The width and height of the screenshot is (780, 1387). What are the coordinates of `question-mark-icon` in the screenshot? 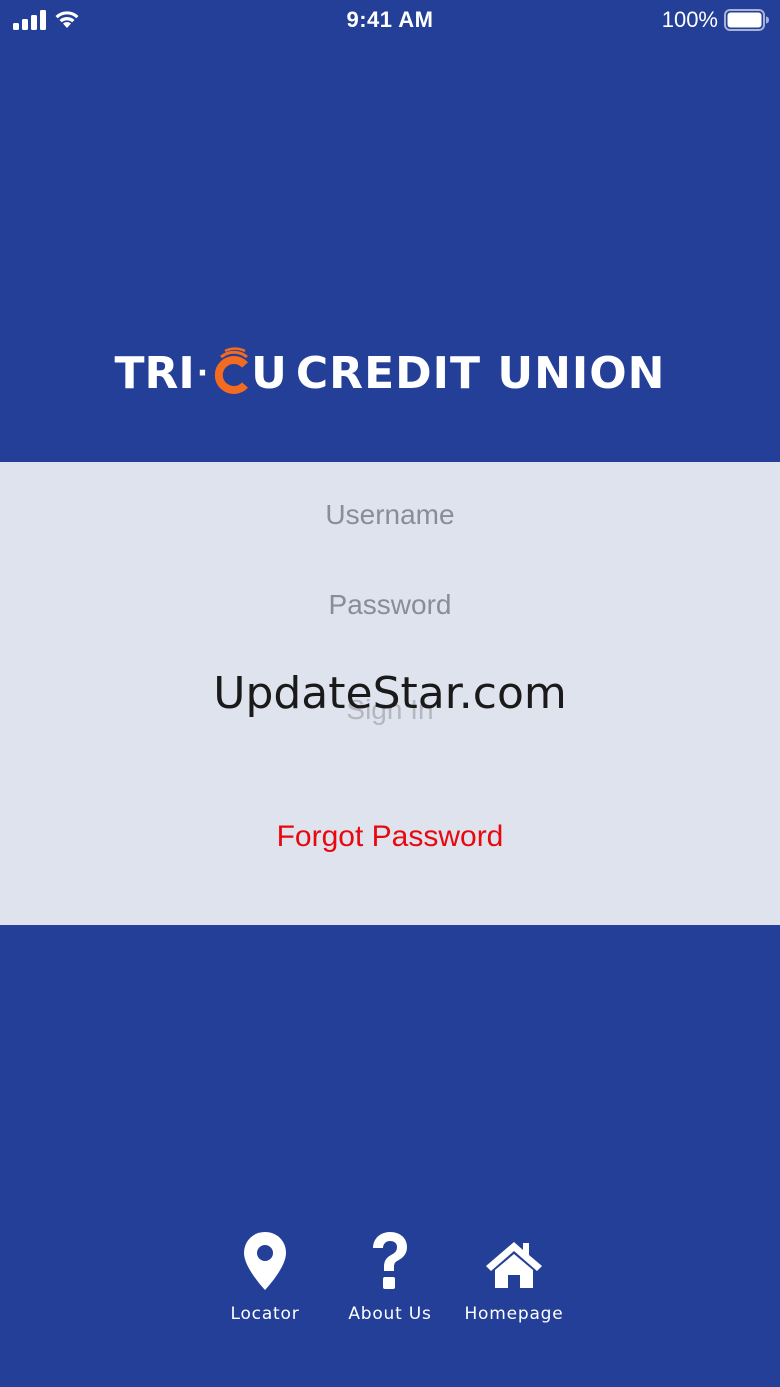 It's located at (390, 1260).